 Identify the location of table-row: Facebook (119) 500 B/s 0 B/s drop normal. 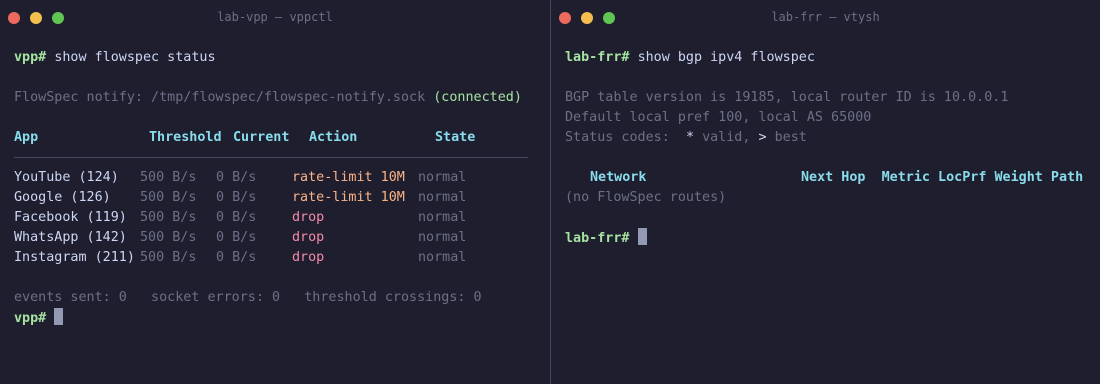
(282, 218).